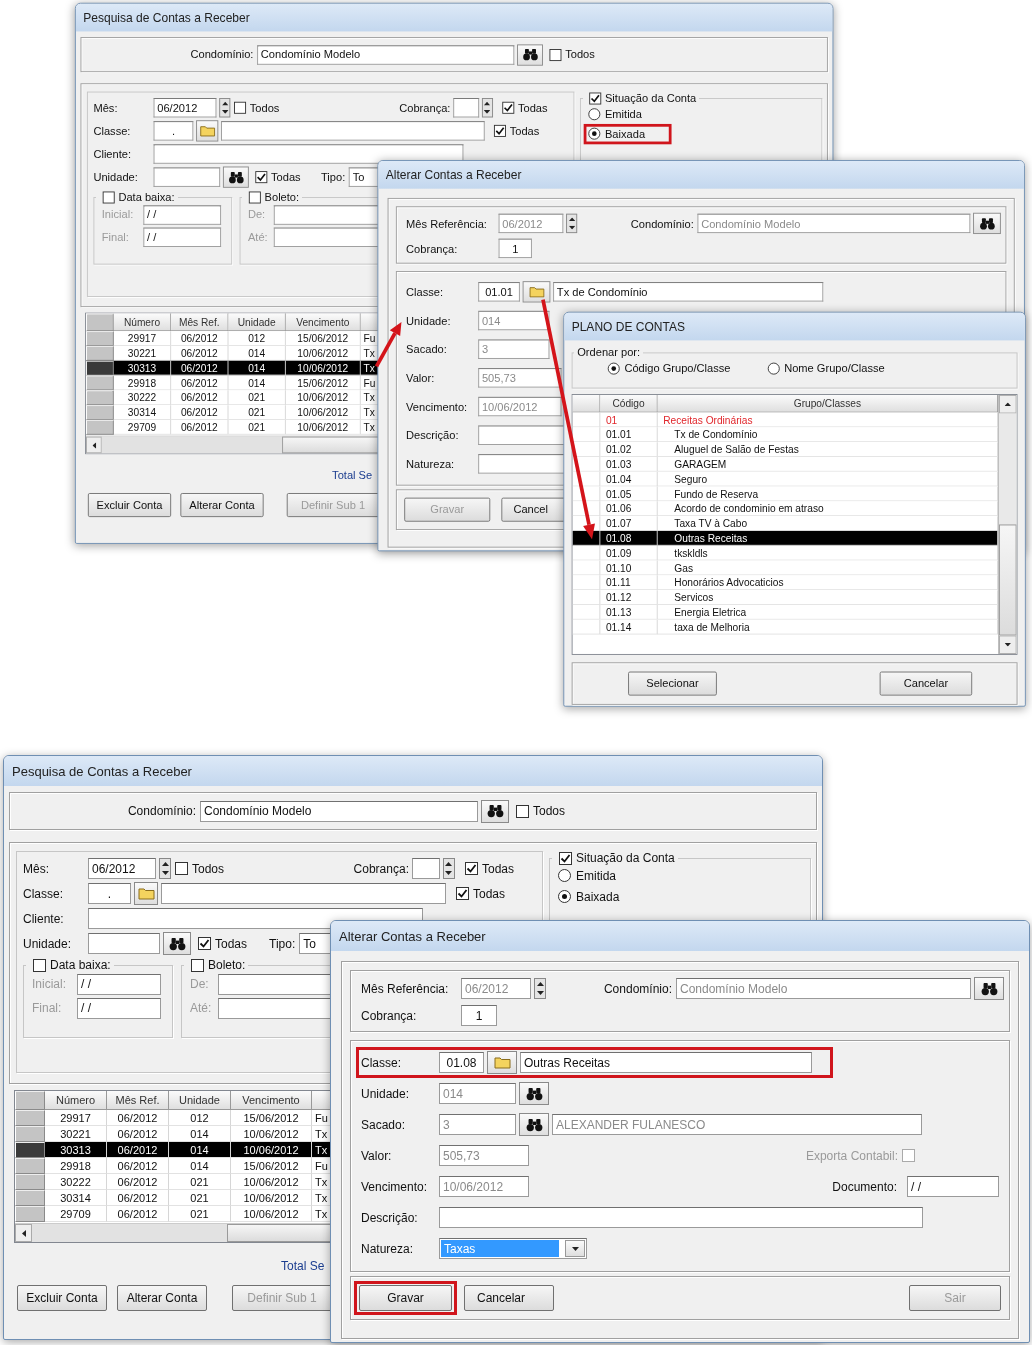  I want to click on table-cell: 29918, so click(142, 383).